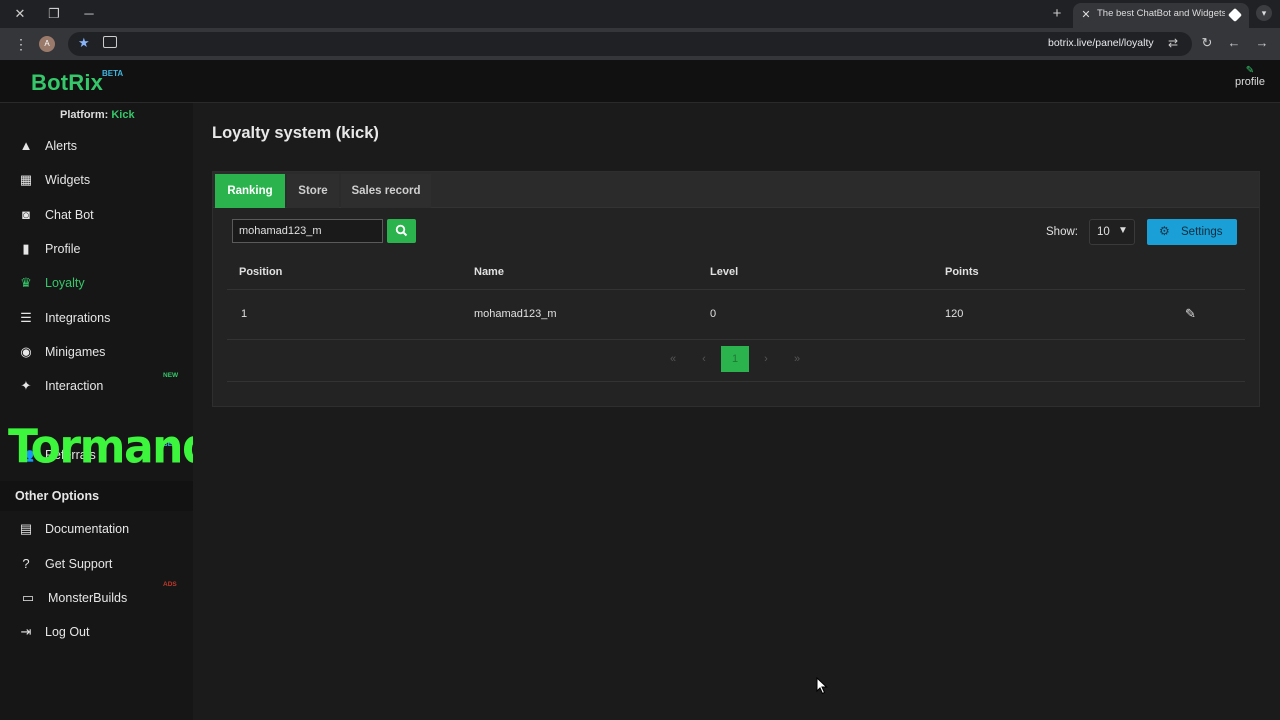 The width and height of the screenshot is (1280, 720). I want to click on sidebar-item-documentation: ▤ Documentation, so click(96, 529).